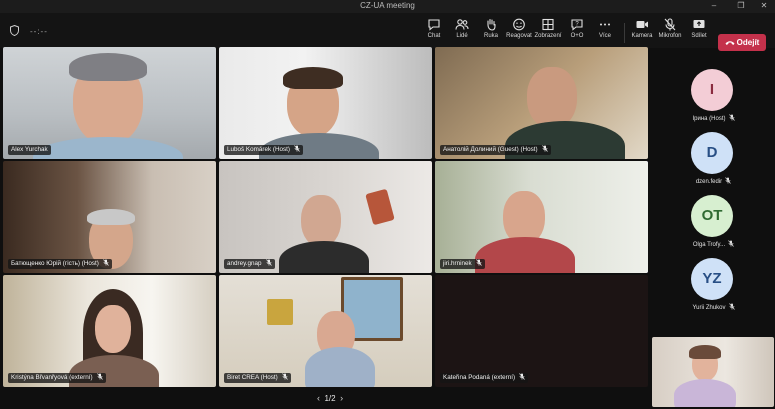 The image size is (775, 409). I want to click on participant-name: Luboš Komárek (Host), so click(258, 149).